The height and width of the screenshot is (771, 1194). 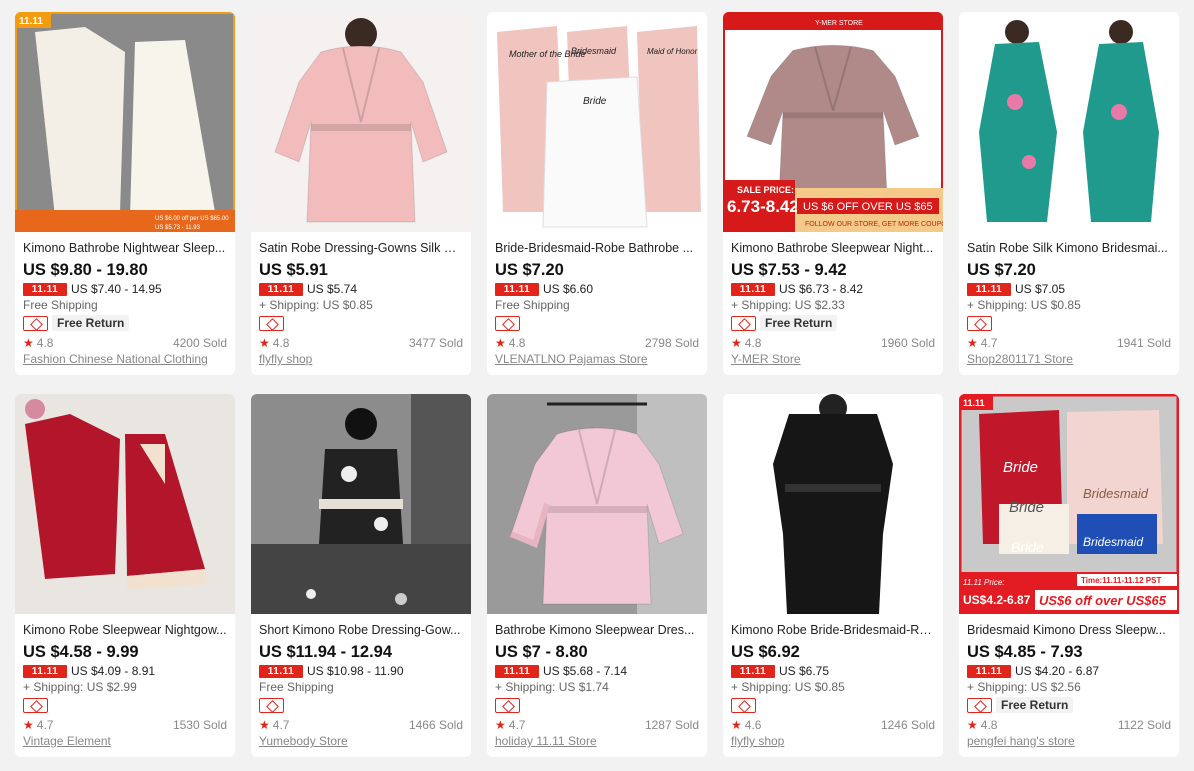 I want to click on promo-row: 11.11 US $10.98 - 11.90, so click(x=361, y=671).